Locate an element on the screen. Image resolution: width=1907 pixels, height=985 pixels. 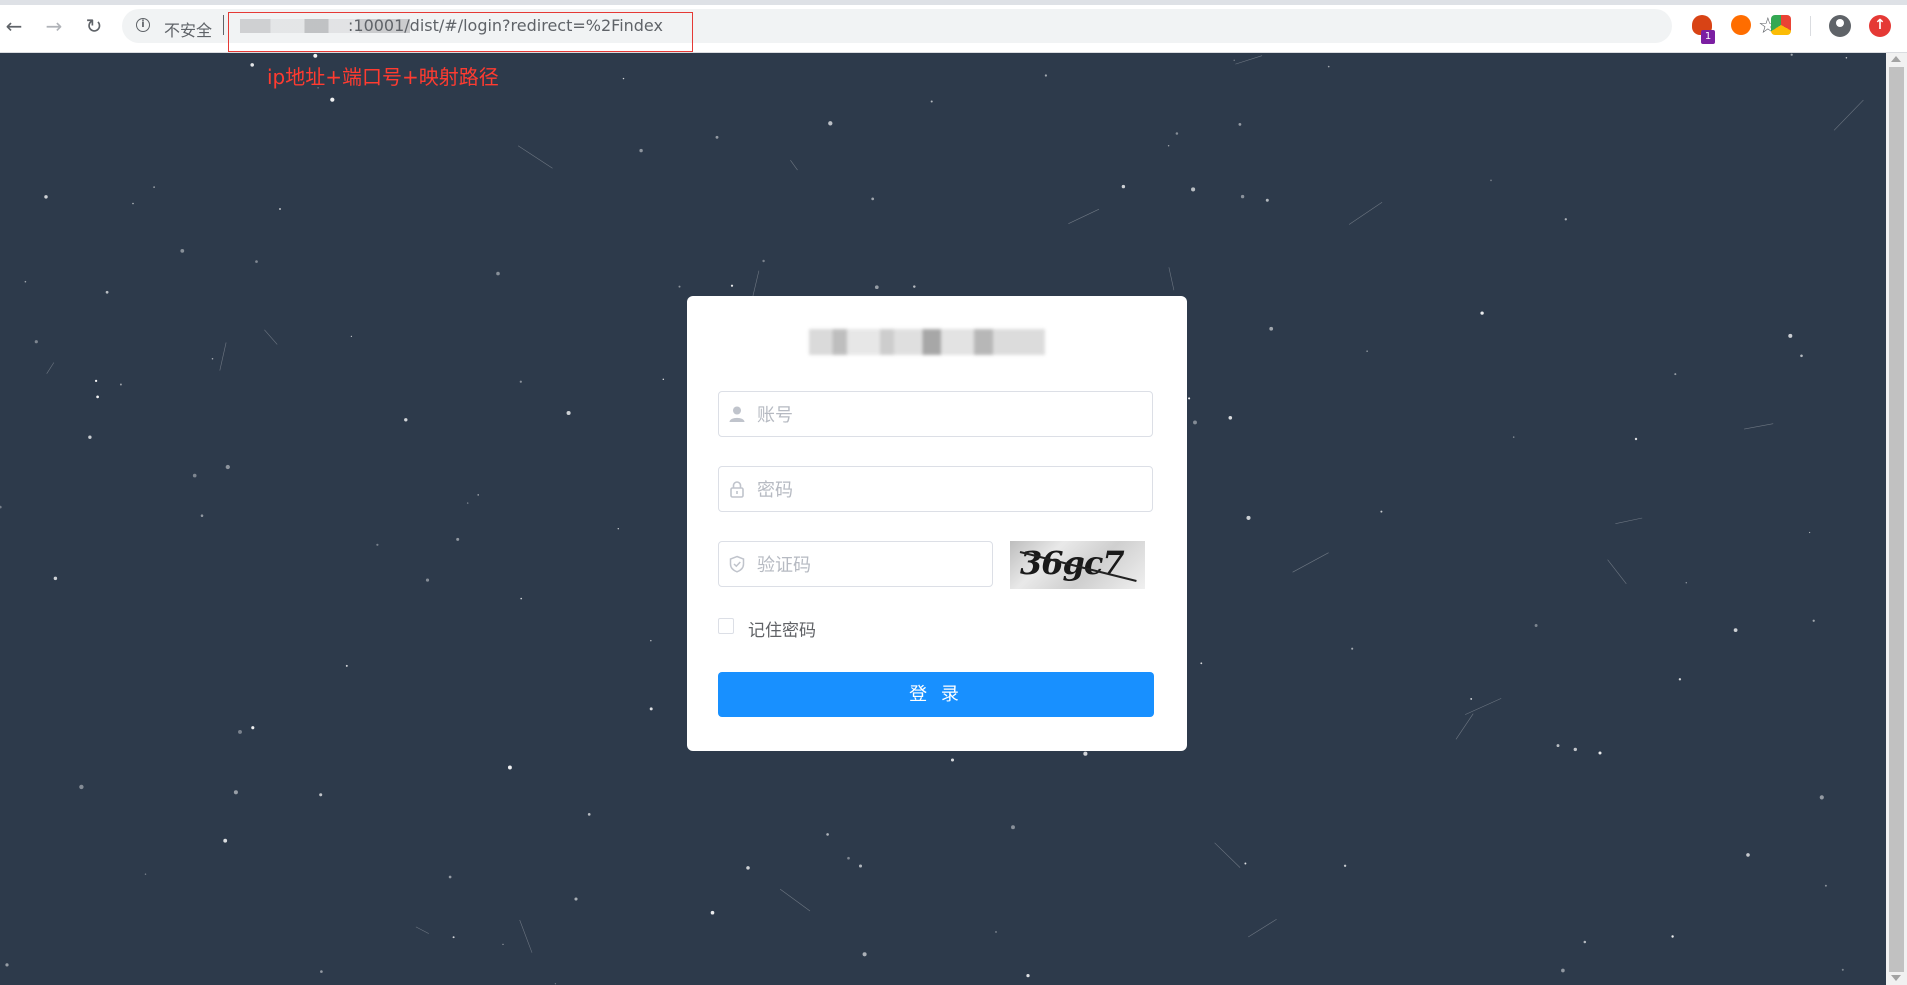
url-separator is located at coordinates (223, 25).